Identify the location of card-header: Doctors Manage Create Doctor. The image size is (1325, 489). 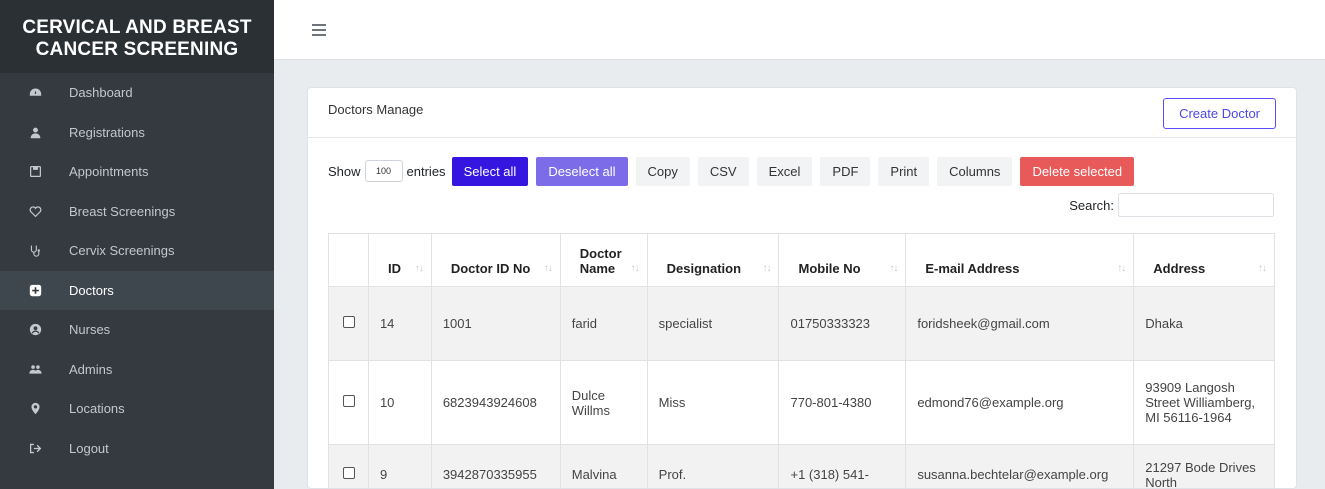
(802, 113).